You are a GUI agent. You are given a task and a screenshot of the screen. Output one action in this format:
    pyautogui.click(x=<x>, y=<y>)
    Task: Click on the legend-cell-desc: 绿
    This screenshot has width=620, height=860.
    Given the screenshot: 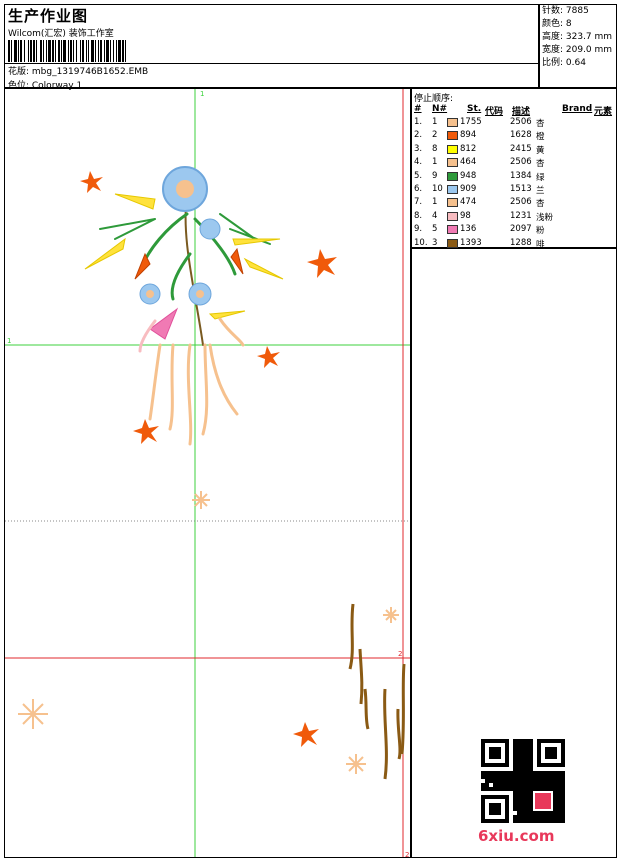 What is the action you would take?
    pyautogui.click(x=540, y=177)
    